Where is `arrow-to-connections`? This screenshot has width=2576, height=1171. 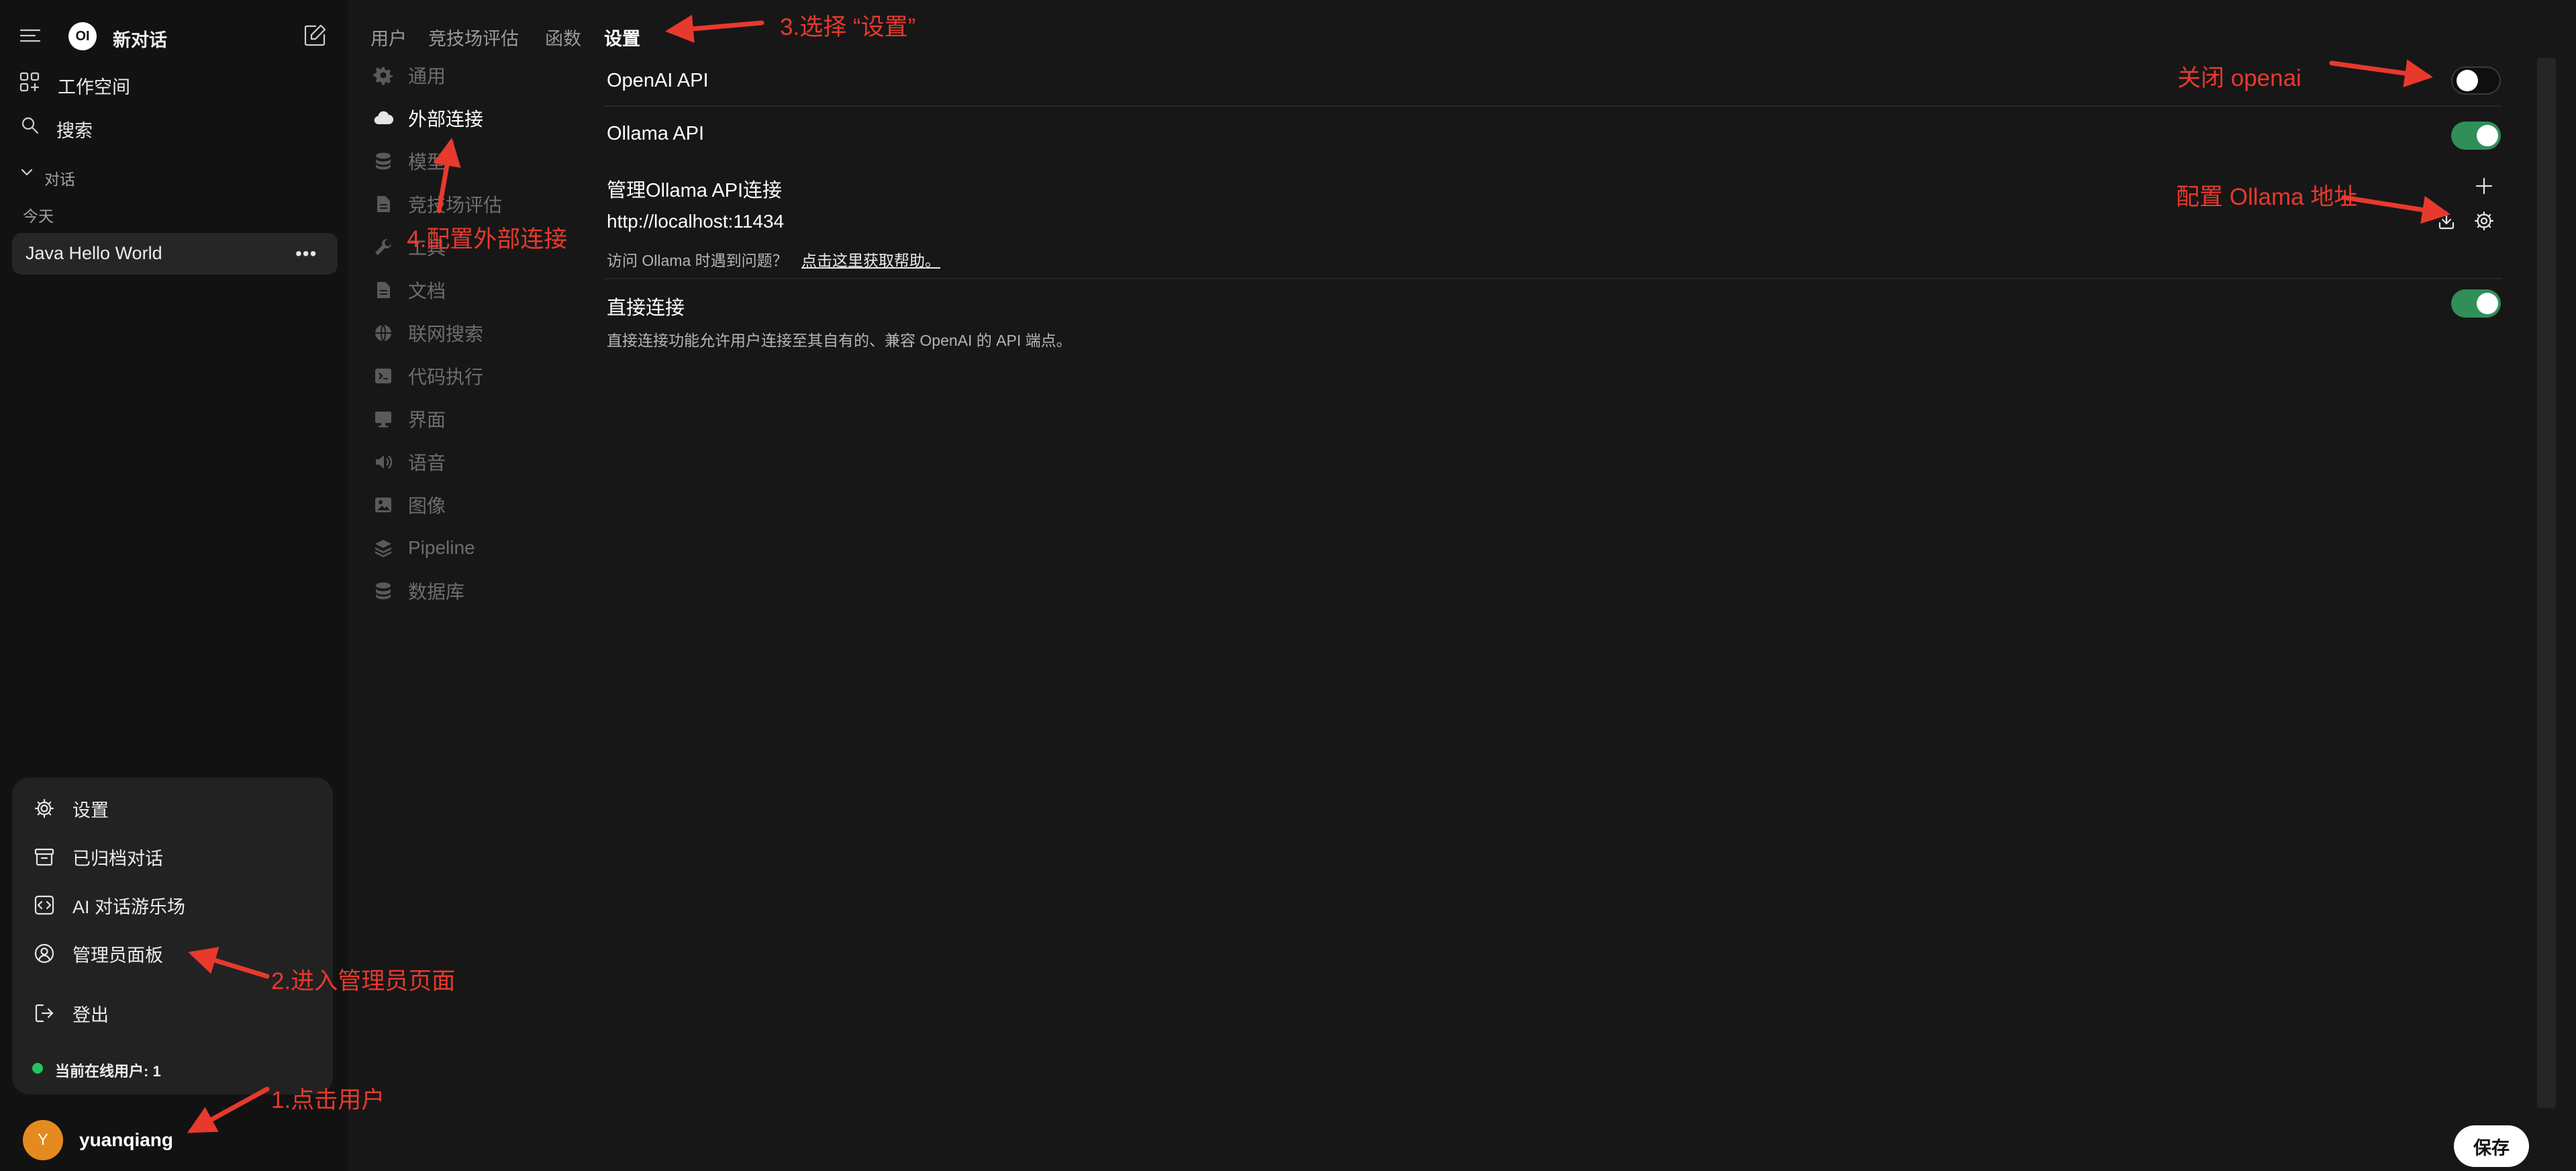 arrow-to-connections is located at coordinates (447, 176).